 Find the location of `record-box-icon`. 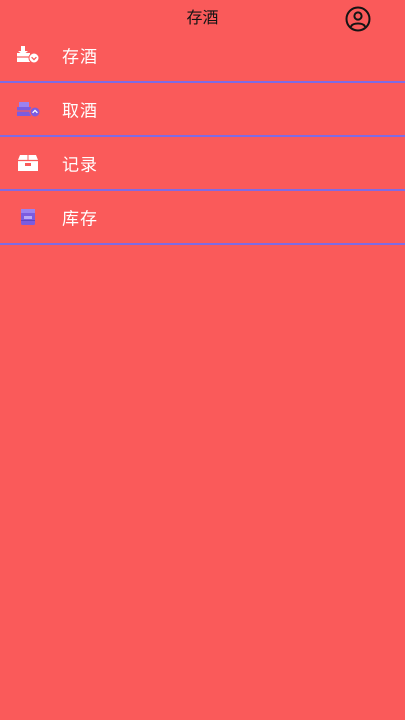

record-box-icon is located at coordinates (28, 163).